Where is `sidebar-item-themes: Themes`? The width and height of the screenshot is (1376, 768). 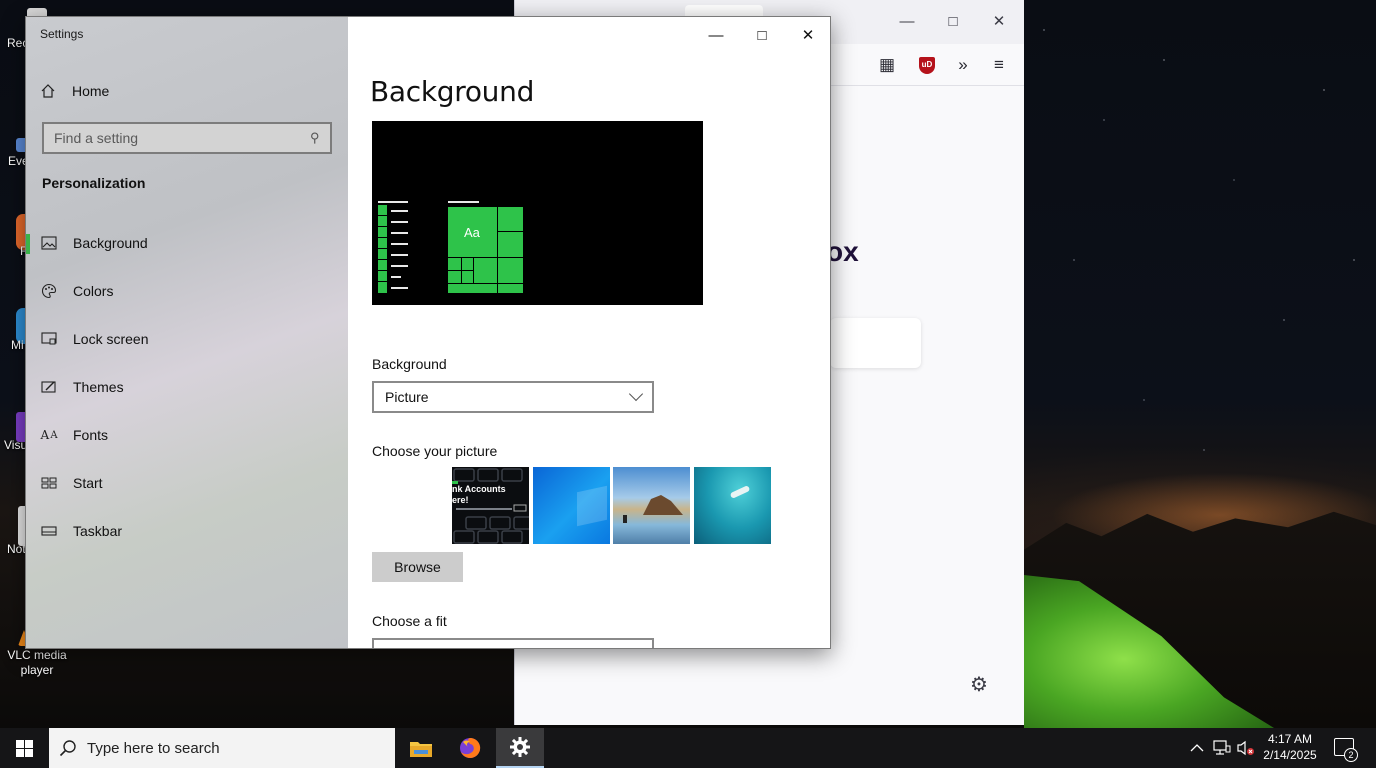
sidebar-item-themes: Themes is located at coordinates (187, 387).